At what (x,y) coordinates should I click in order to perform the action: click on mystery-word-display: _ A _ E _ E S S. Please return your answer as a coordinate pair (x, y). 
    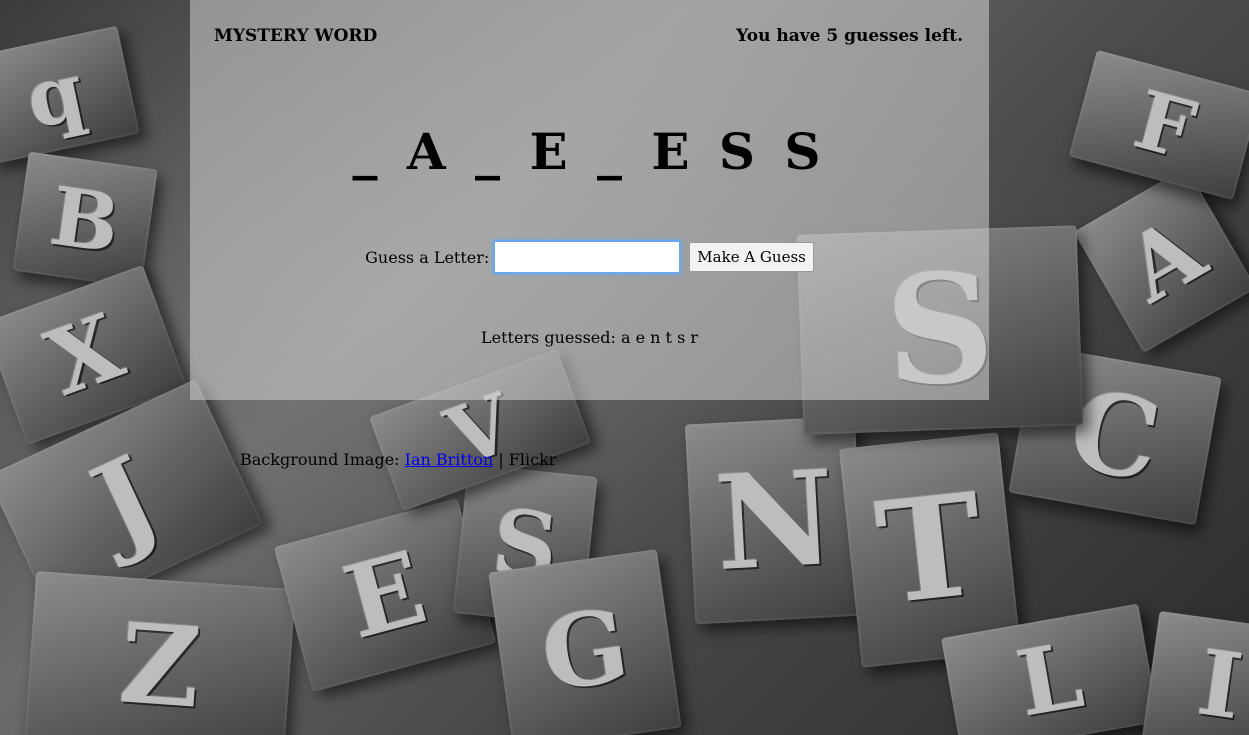
    Looking at the image, I should click on (589, 151).